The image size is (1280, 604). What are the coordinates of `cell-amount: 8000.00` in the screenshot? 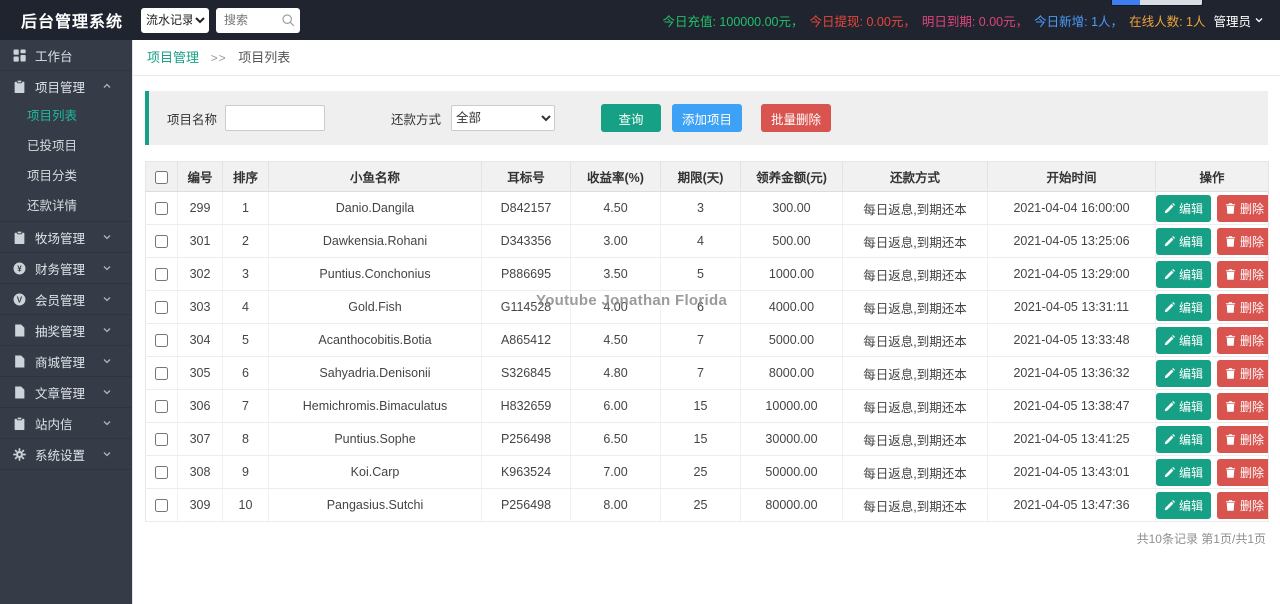 It's located at (791, 373).